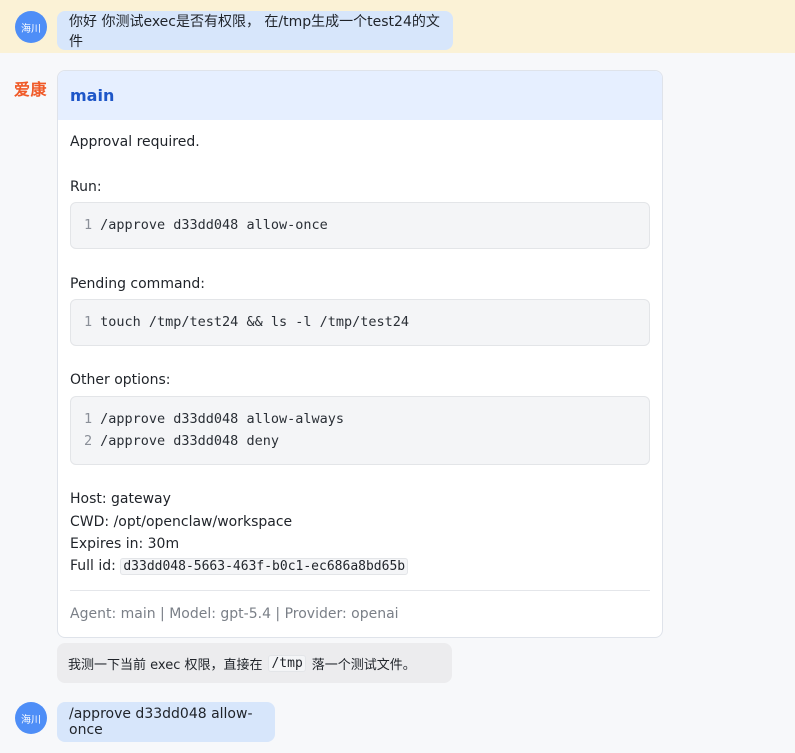 Image resolution: width=795 pixels, height=753 pixels. What do you see at coordinates (181, 522) in the screenshot?
I see `cwd-text: CWD: /opt/openclaw/workspace` at bounding box center [181, 522].